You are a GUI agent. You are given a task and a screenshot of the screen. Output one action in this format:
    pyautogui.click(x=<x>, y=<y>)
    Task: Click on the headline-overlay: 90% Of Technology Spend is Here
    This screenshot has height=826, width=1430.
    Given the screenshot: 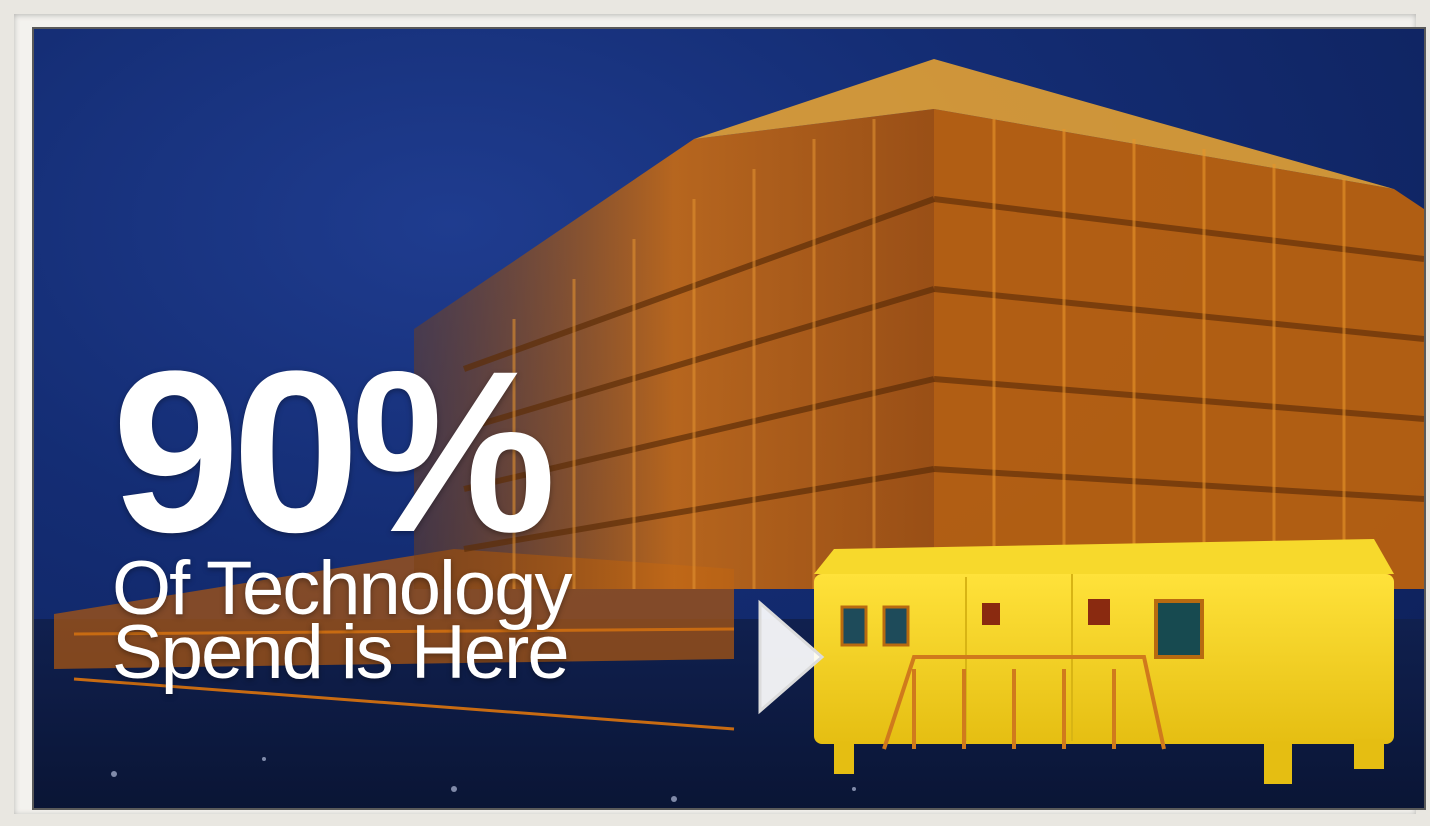 What is the action you would take?
    pyautogui.click(x=342, y=509)
    